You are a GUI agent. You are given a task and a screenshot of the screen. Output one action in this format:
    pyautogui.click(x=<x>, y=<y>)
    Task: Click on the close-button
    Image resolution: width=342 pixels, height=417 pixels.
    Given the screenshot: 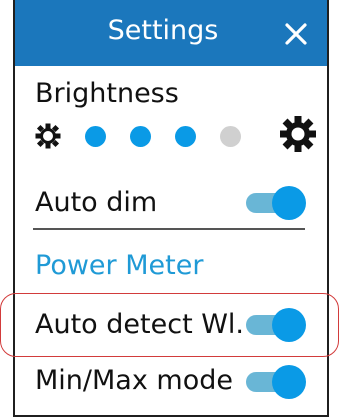 What is the action you would take?
    pyautogui.click(x=296, y=34)
    